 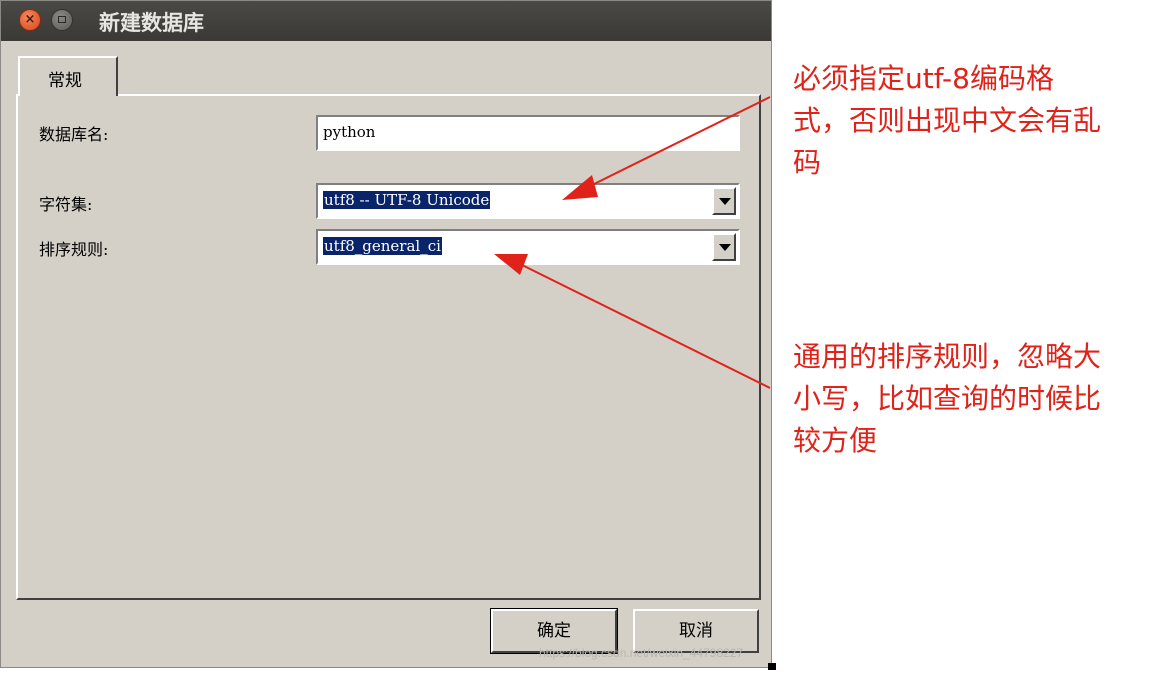 I want to click on collation-annotation-line: 较方便, so click(x=835, y=440).